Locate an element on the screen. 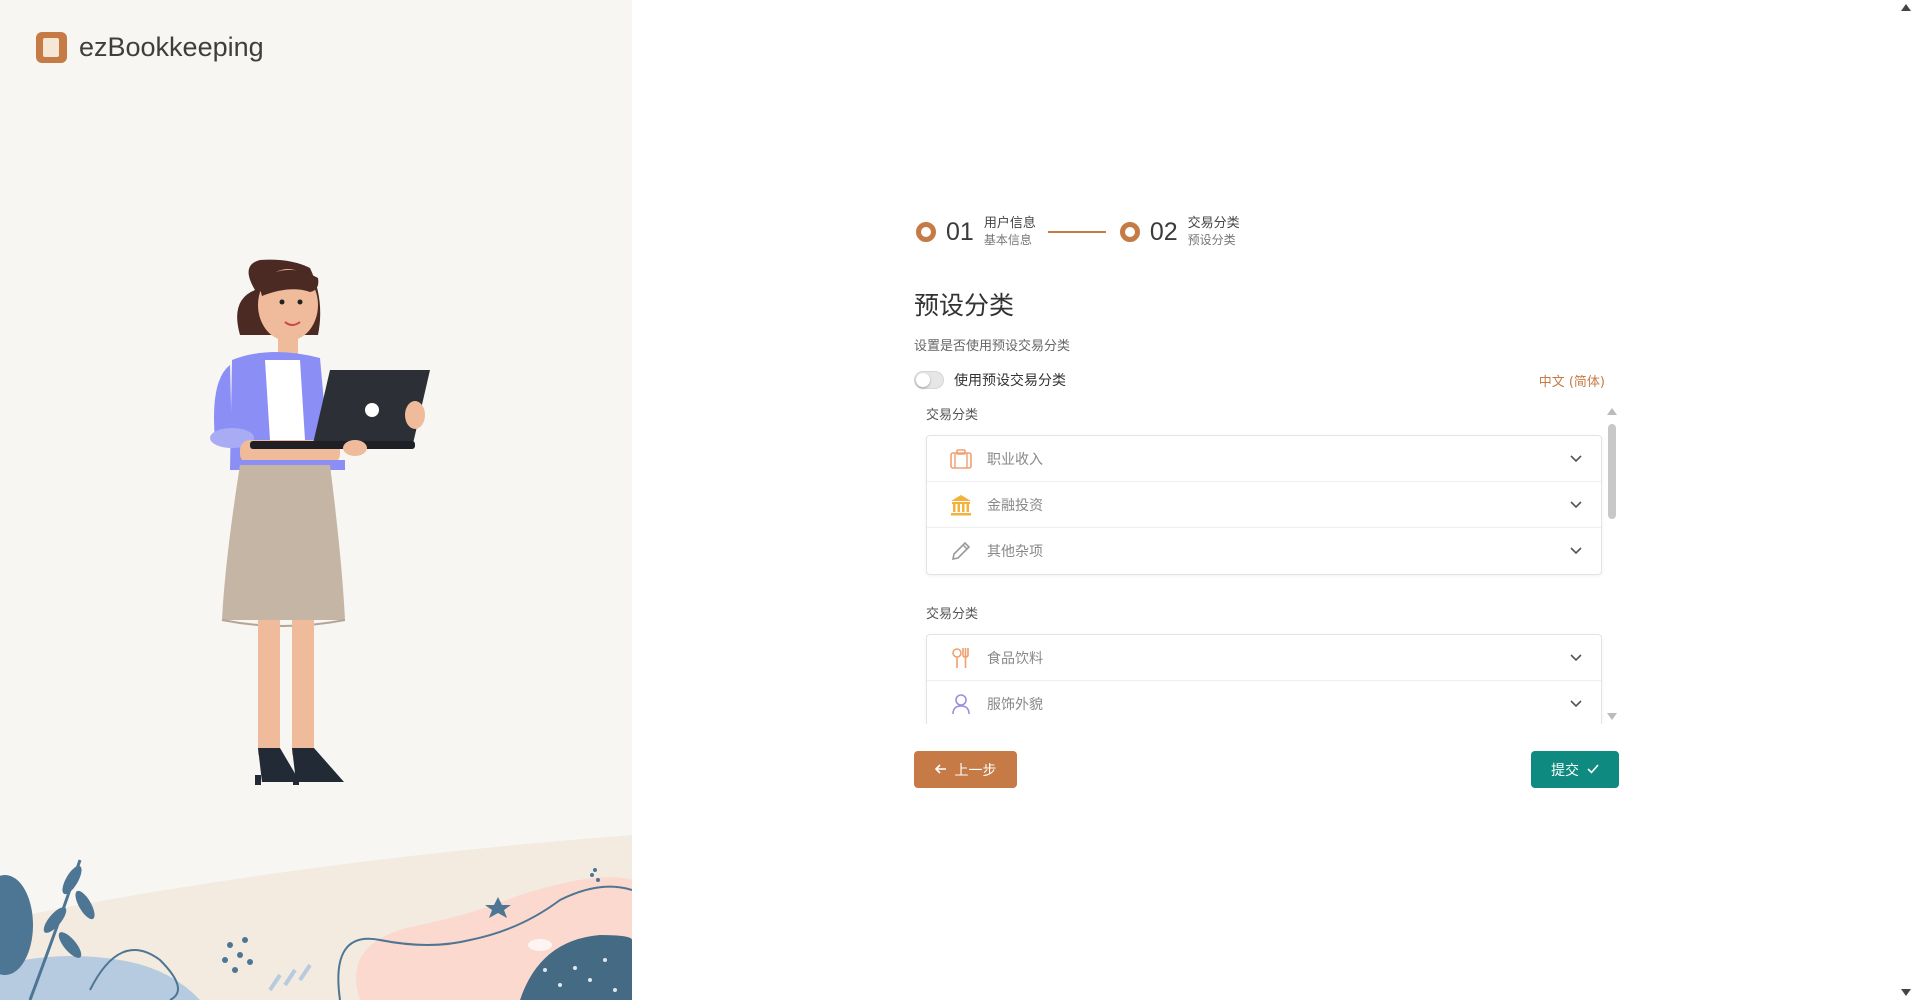 This screenshot has width=1912, height=1000. step-number: 01 is located at coordinates (960, 231).